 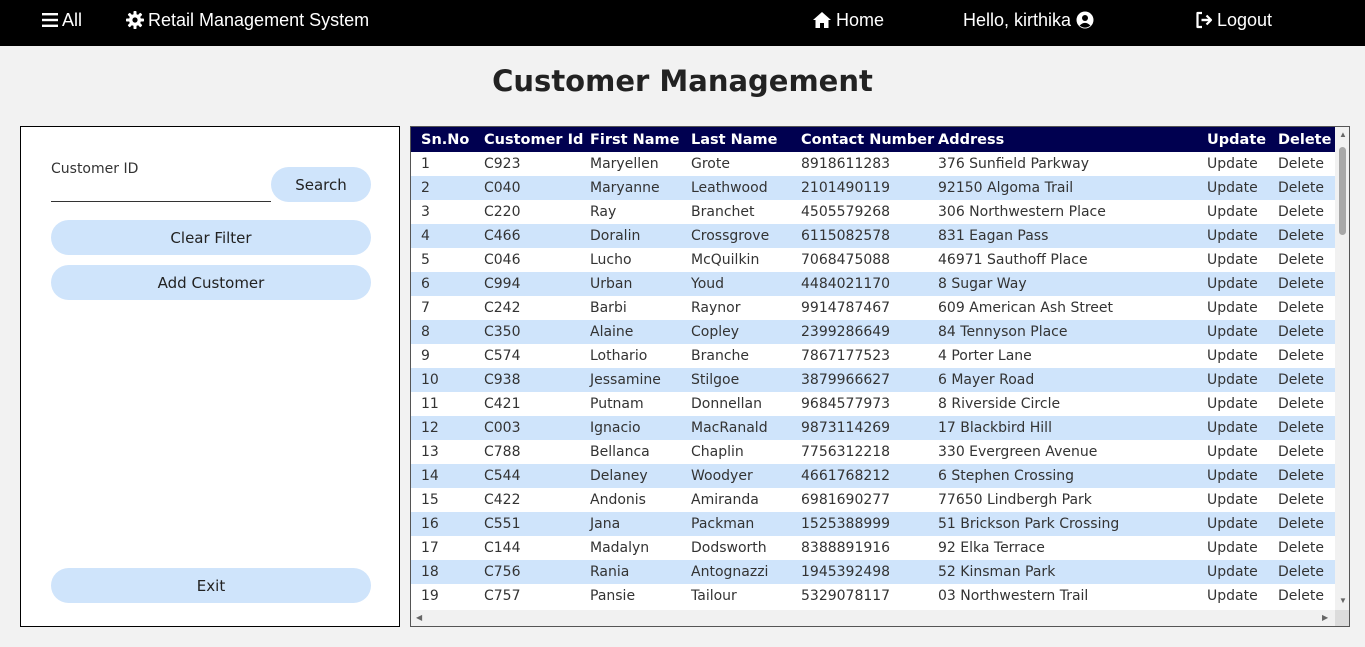 I want to click on menu-all-button: All, so click(x=62, y=20).